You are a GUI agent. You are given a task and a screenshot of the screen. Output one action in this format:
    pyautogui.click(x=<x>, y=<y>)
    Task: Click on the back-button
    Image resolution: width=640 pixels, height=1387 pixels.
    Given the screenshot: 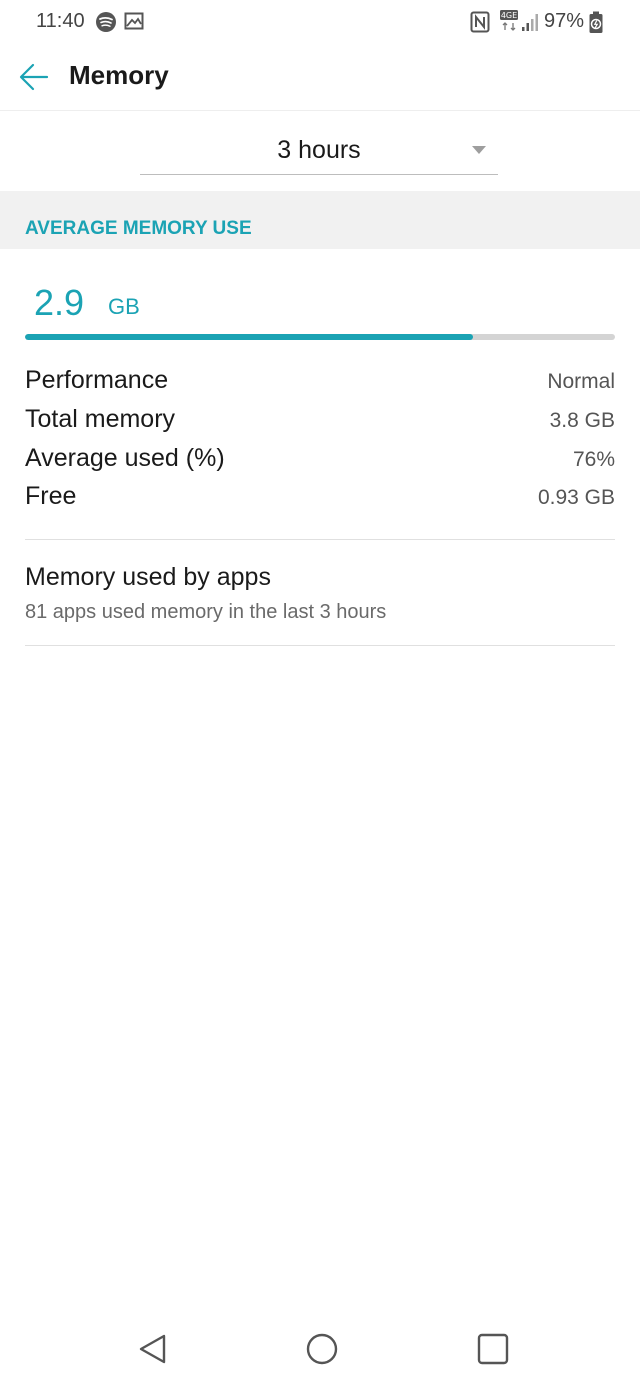 What is the action you would take?
    pyautogui.click(x=34, y=77)
    